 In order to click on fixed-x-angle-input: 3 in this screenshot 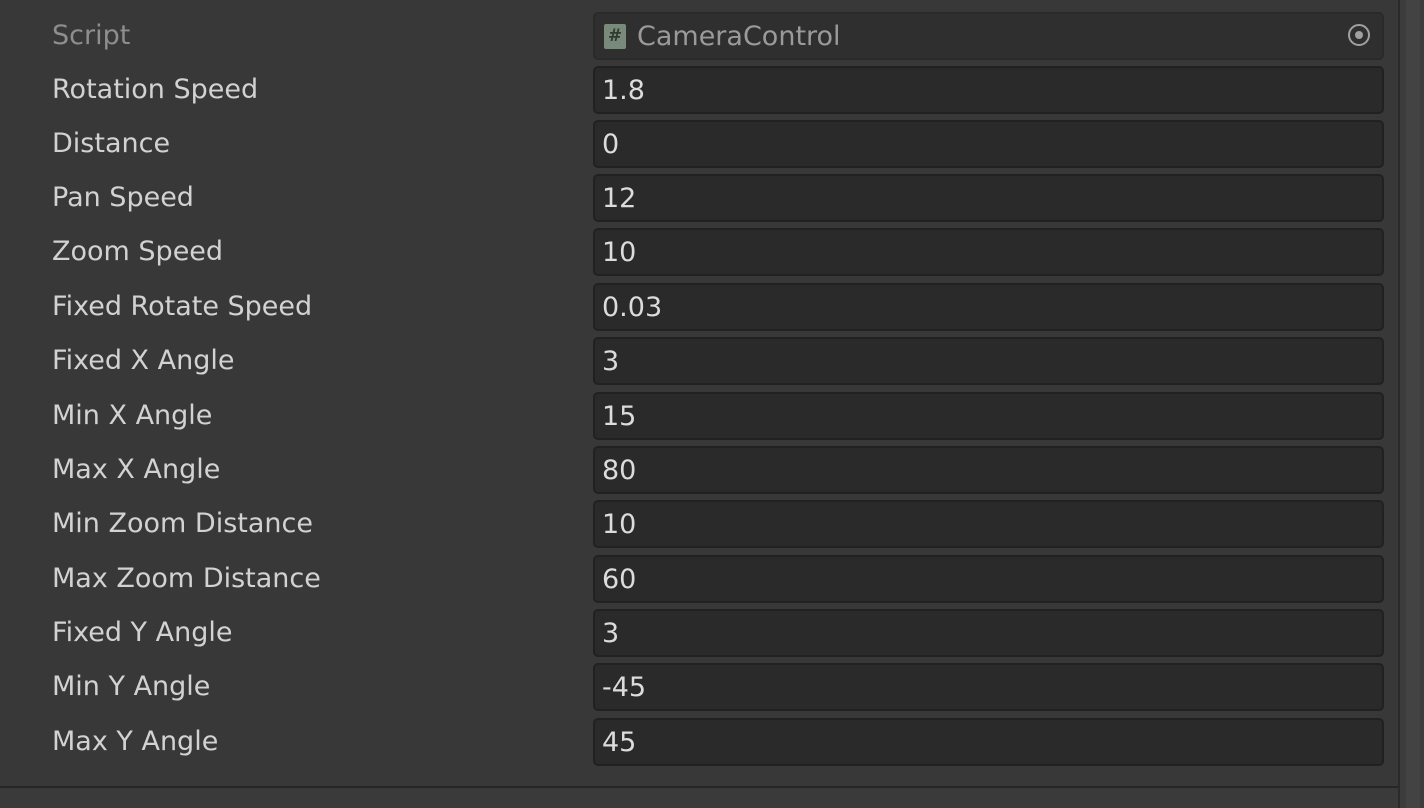, I will do `click(988, 361)`.